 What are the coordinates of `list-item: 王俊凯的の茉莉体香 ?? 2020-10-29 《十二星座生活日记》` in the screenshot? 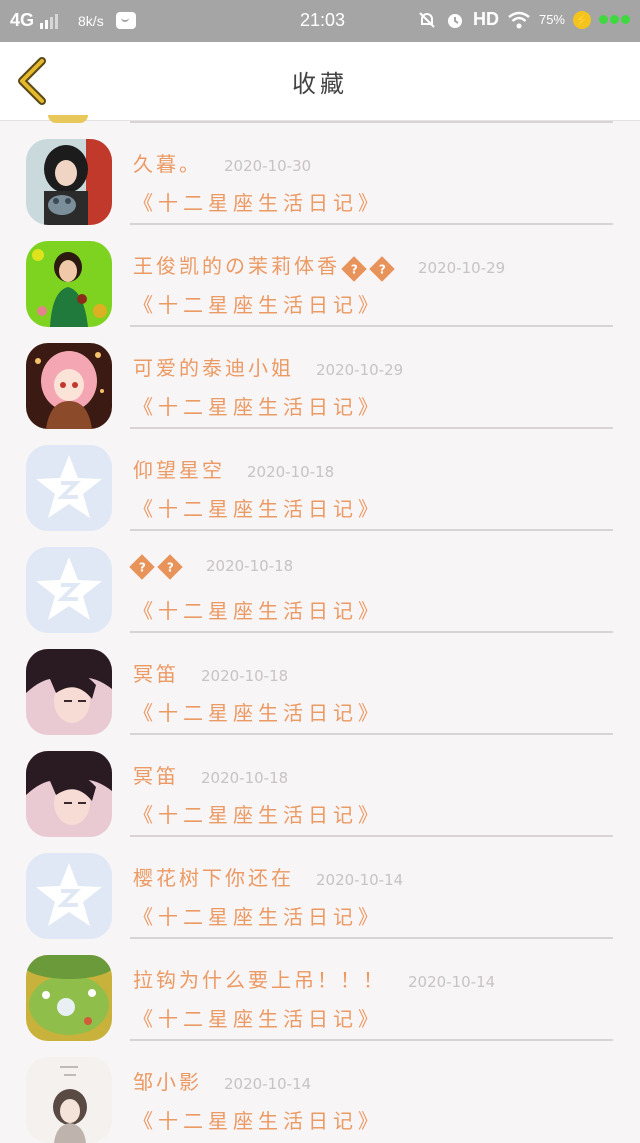 It's located at (320, 275).